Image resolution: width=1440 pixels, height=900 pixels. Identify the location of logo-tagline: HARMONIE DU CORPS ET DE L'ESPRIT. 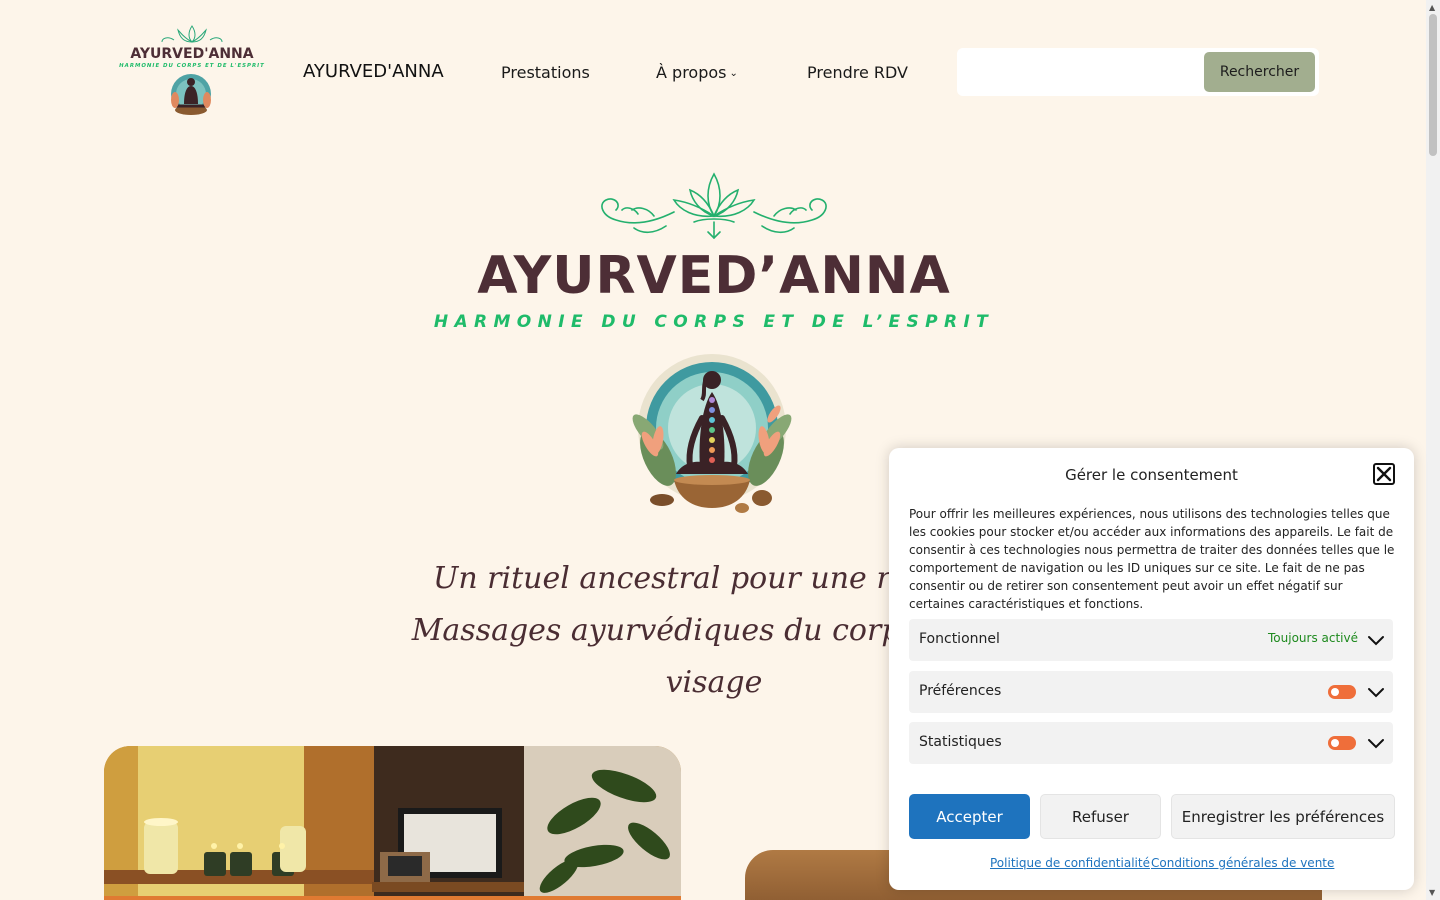
(192, 66).